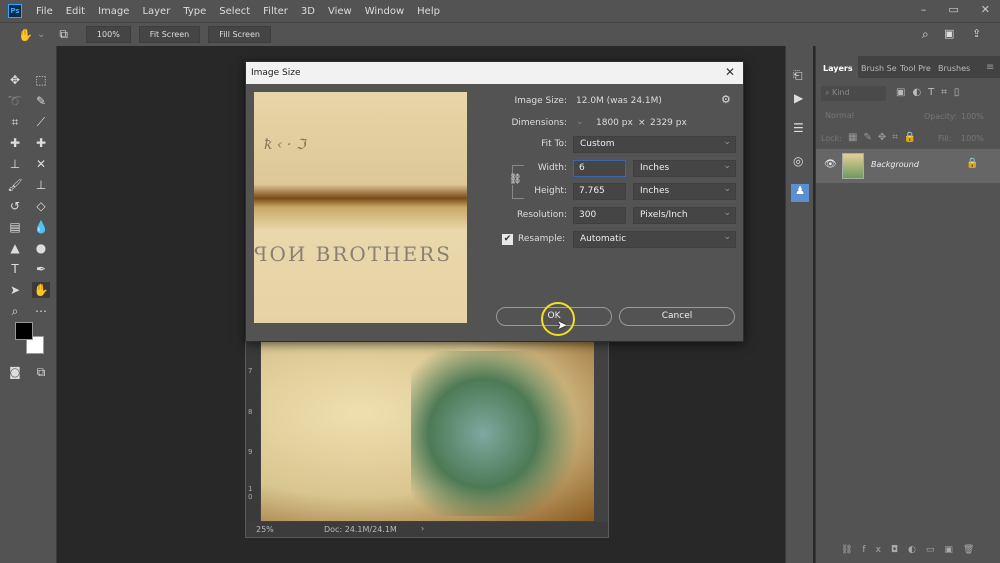 This screenshot has height=563, width=1000. Describe the element at coordinates (41, 269) in the screenshot. I see `pen-tool-icon: ✒` at that location.